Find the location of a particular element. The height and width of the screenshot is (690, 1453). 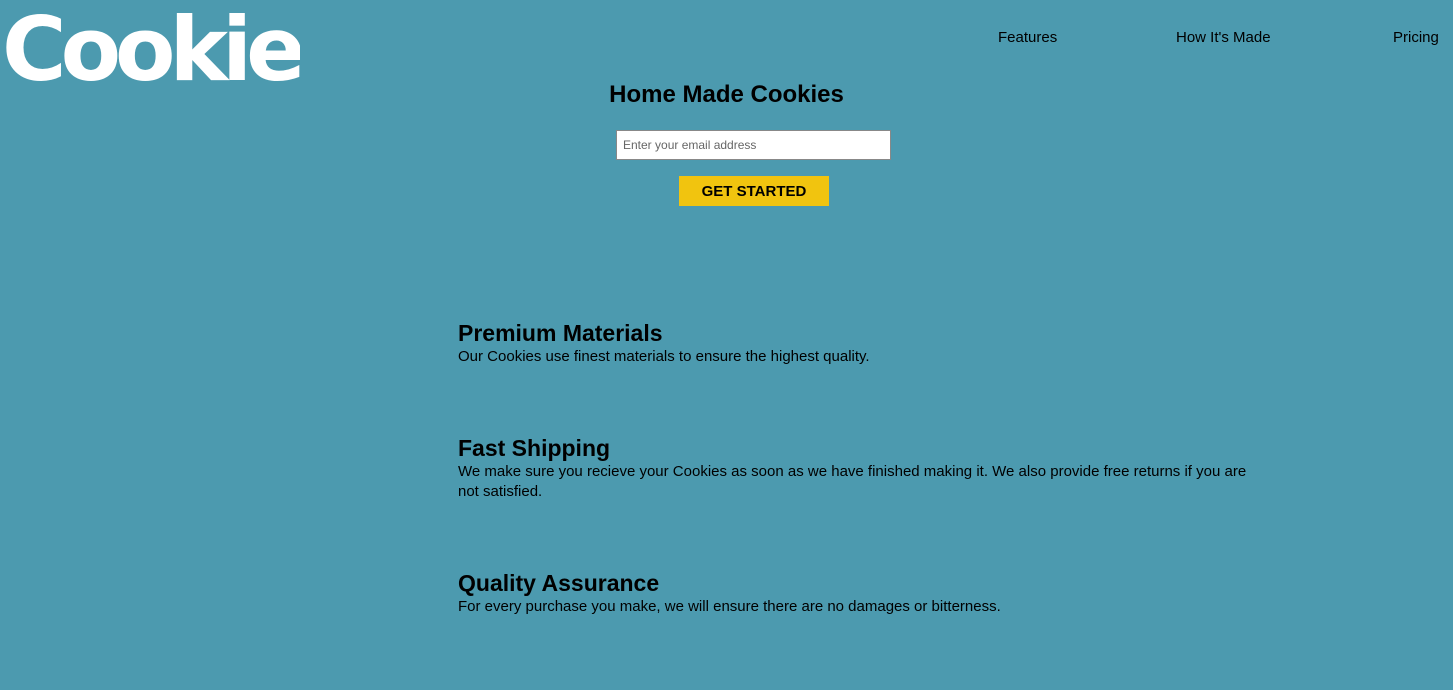

get-started-button: GET STARTED is located at coordinates (754, 191).